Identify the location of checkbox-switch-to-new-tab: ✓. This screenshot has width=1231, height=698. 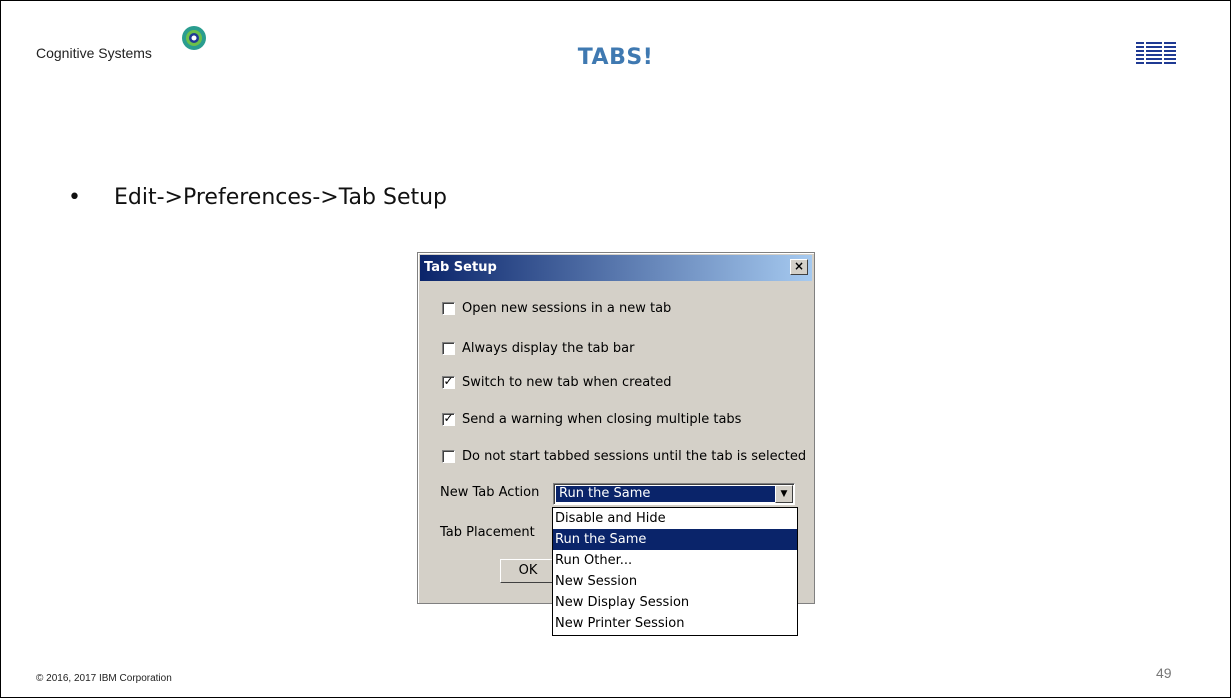
(448, 381).